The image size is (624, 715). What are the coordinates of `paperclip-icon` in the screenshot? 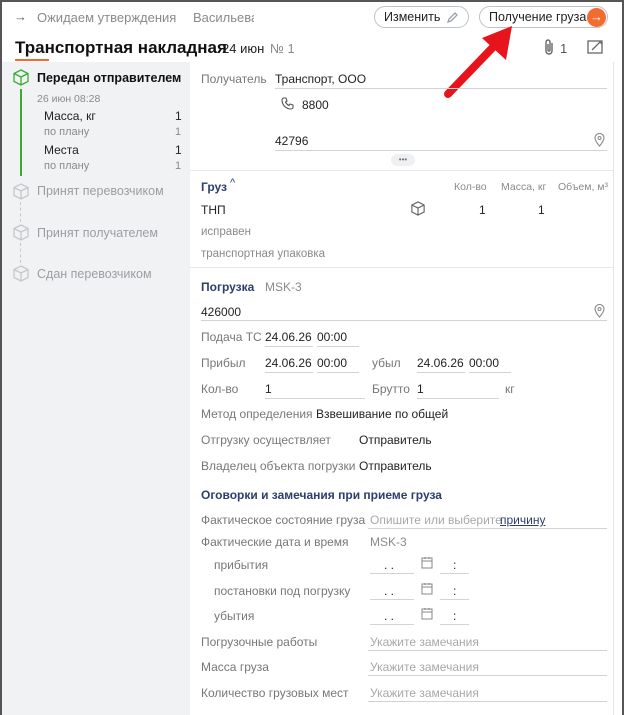 It's located at (549, 48).